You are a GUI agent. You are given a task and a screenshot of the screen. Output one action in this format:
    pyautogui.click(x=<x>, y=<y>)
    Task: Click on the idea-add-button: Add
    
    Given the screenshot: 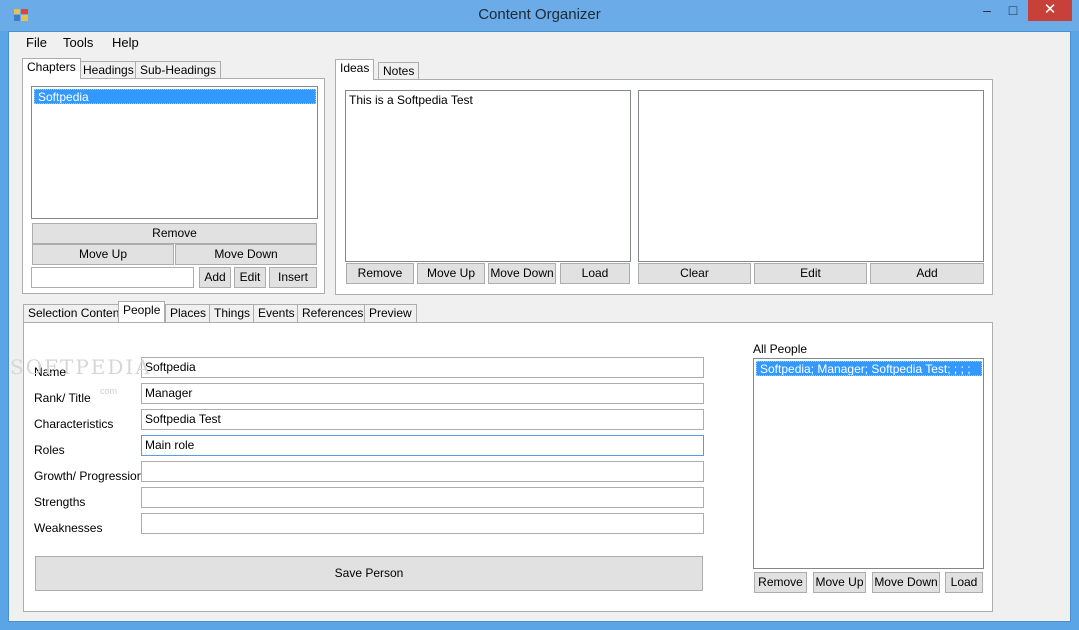 What is the action you would take?
    pyautogui.click(x=927, y=273)
    